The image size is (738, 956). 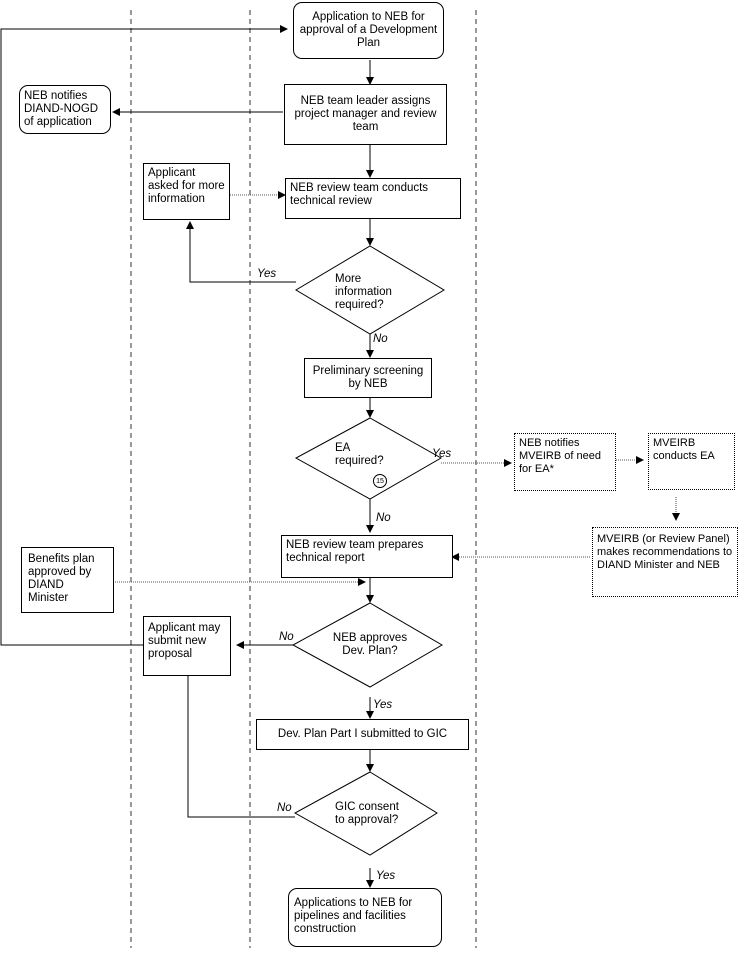 What do you see at coordinates (362, 734) in the screenshot?
I see `node-submitted-gic: Dev. Plan Part I submitted to GIC` at bounding box center [362, 734].